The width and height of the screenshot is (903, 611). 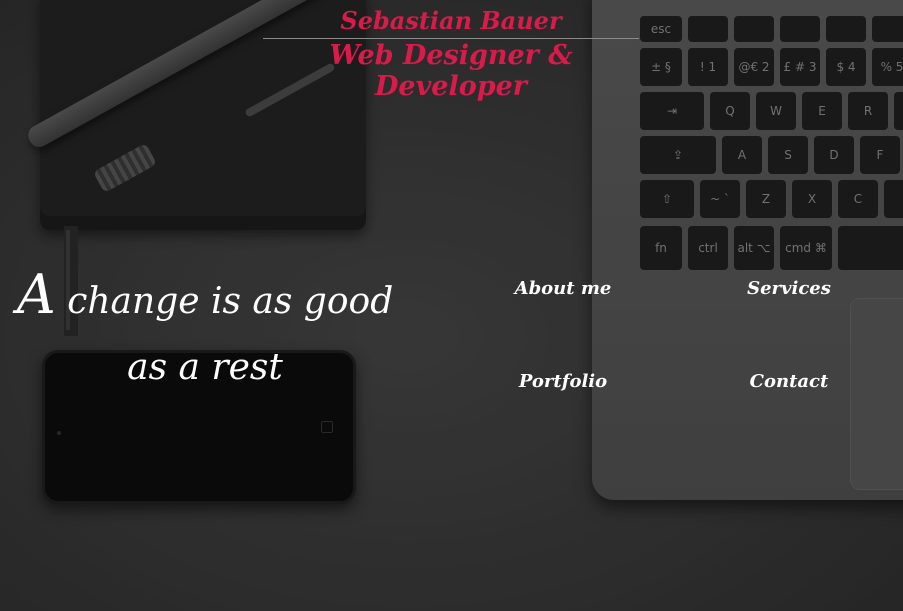 I want to click on nav-link-about: About me, so click(x=563, y=288).